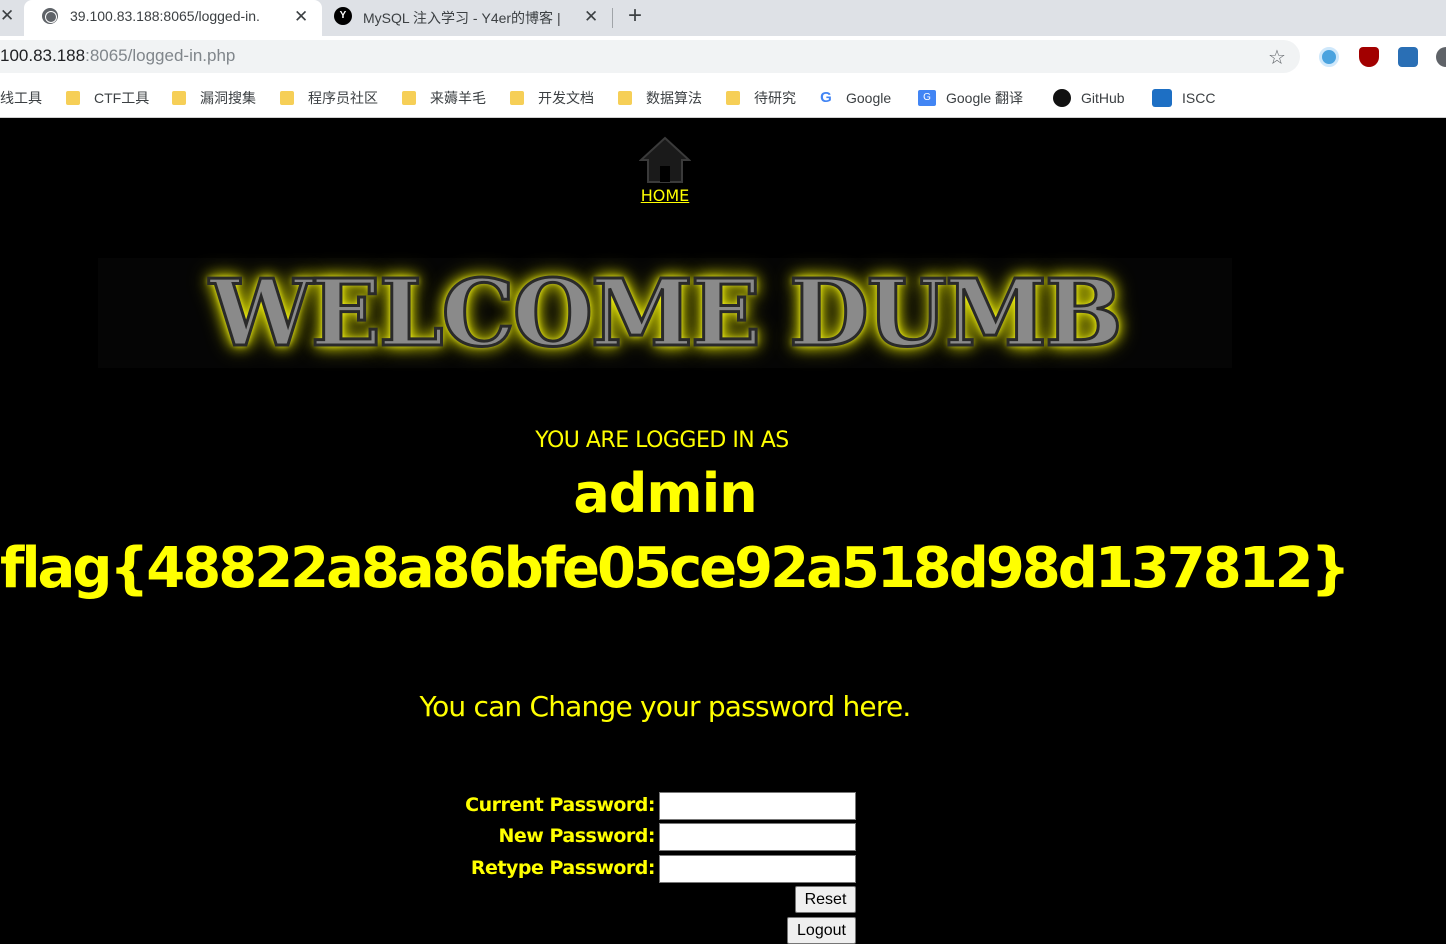 This screenshot has height=944, width=1446. What do you see at coordinates (821, 930) in the screenshot?
I see `logout-button: Logout` at bounding box center [821, 930].